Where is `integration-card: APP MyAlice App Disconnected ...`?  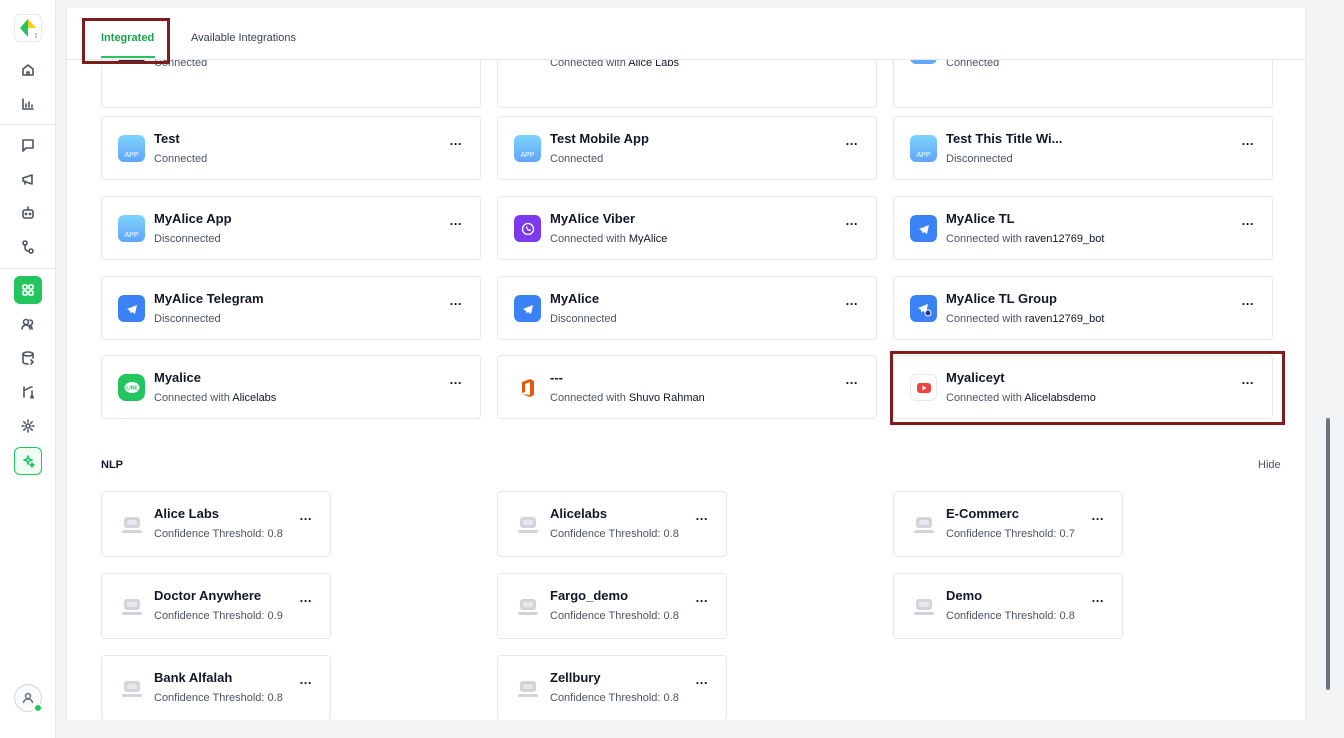 integration-card: APP MyAlice App Disconnected ... is located at coordinates (291, 228).